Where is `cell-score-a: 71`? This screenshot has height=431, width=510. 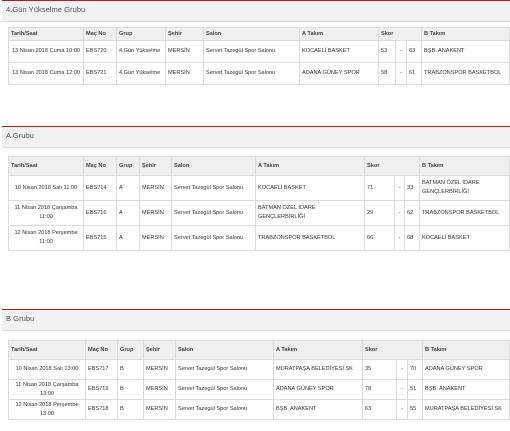 cell-score-a: 71 is located at coordinates (379, 188).